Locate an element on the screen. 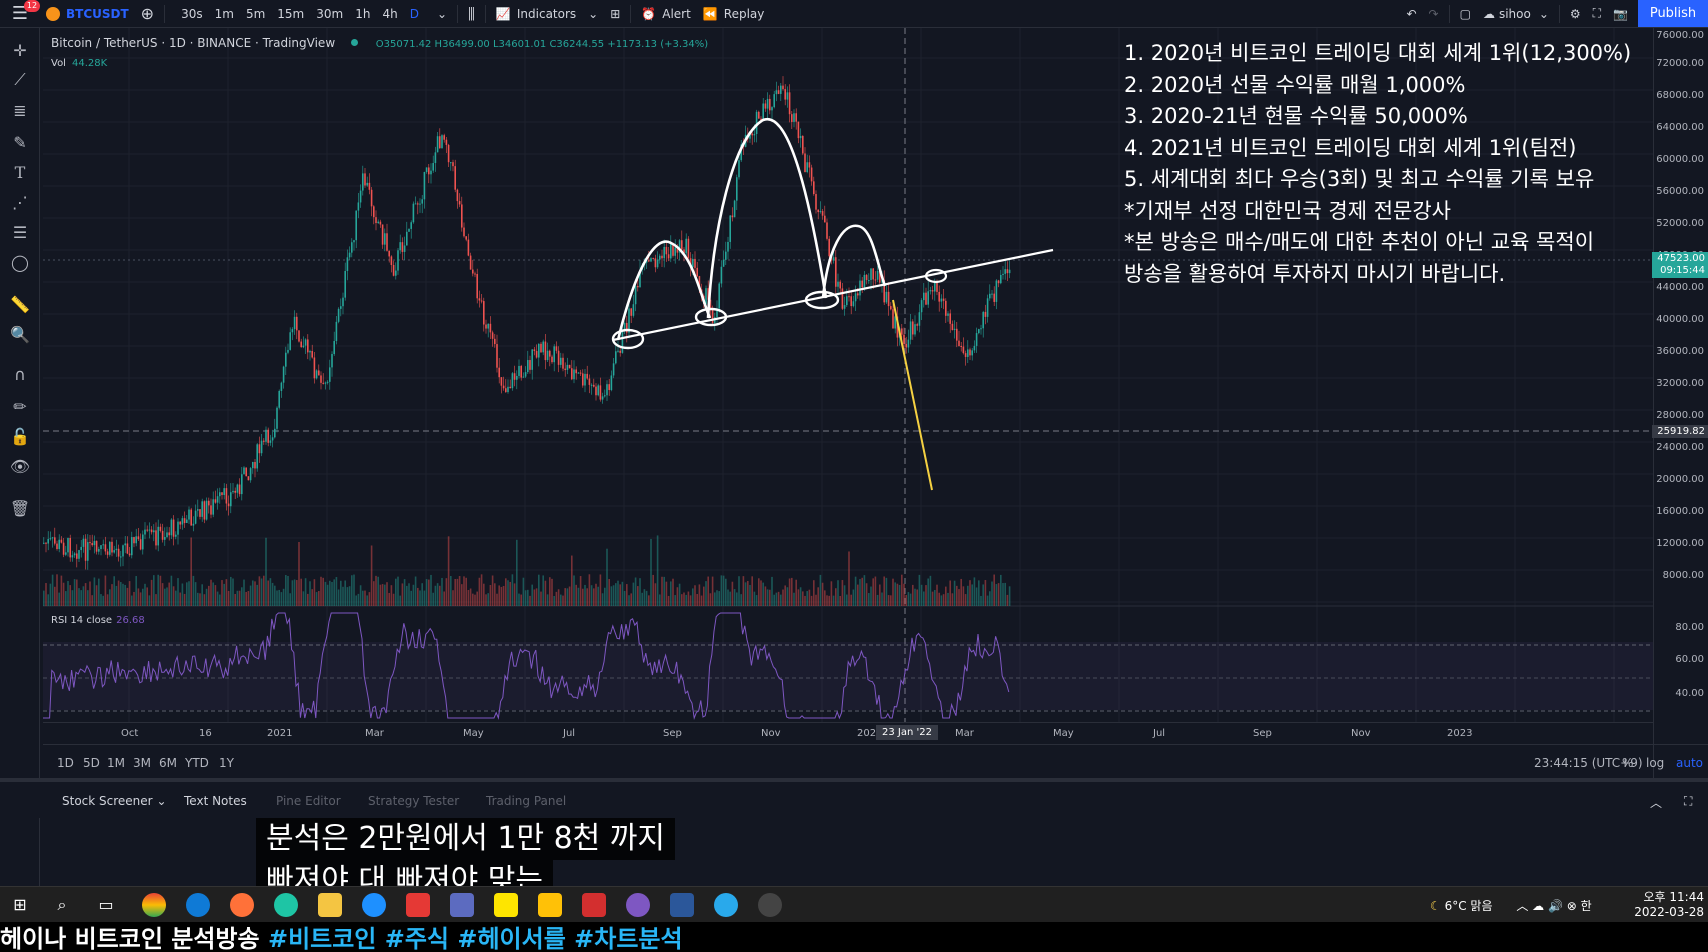  range-6m: 6M is located at coordinates (168, 763).